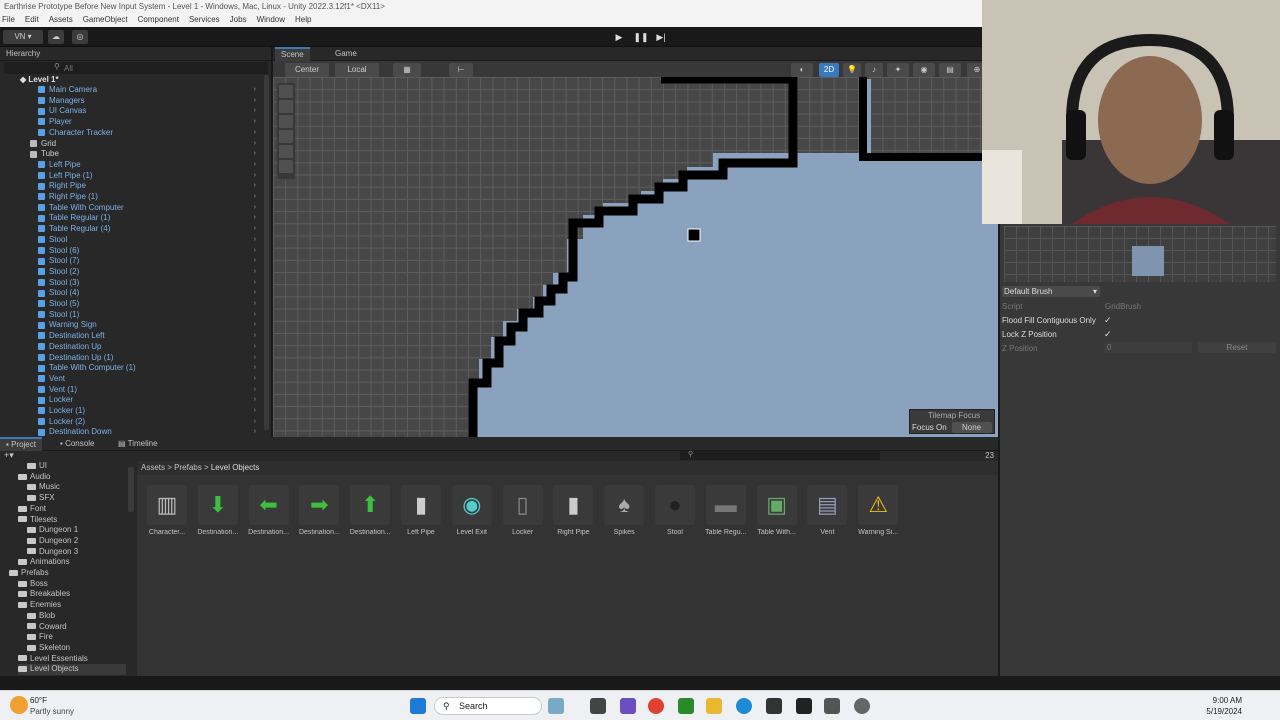  I want to click on hierarchy-item: Destination Left ›, so click(131, 336).